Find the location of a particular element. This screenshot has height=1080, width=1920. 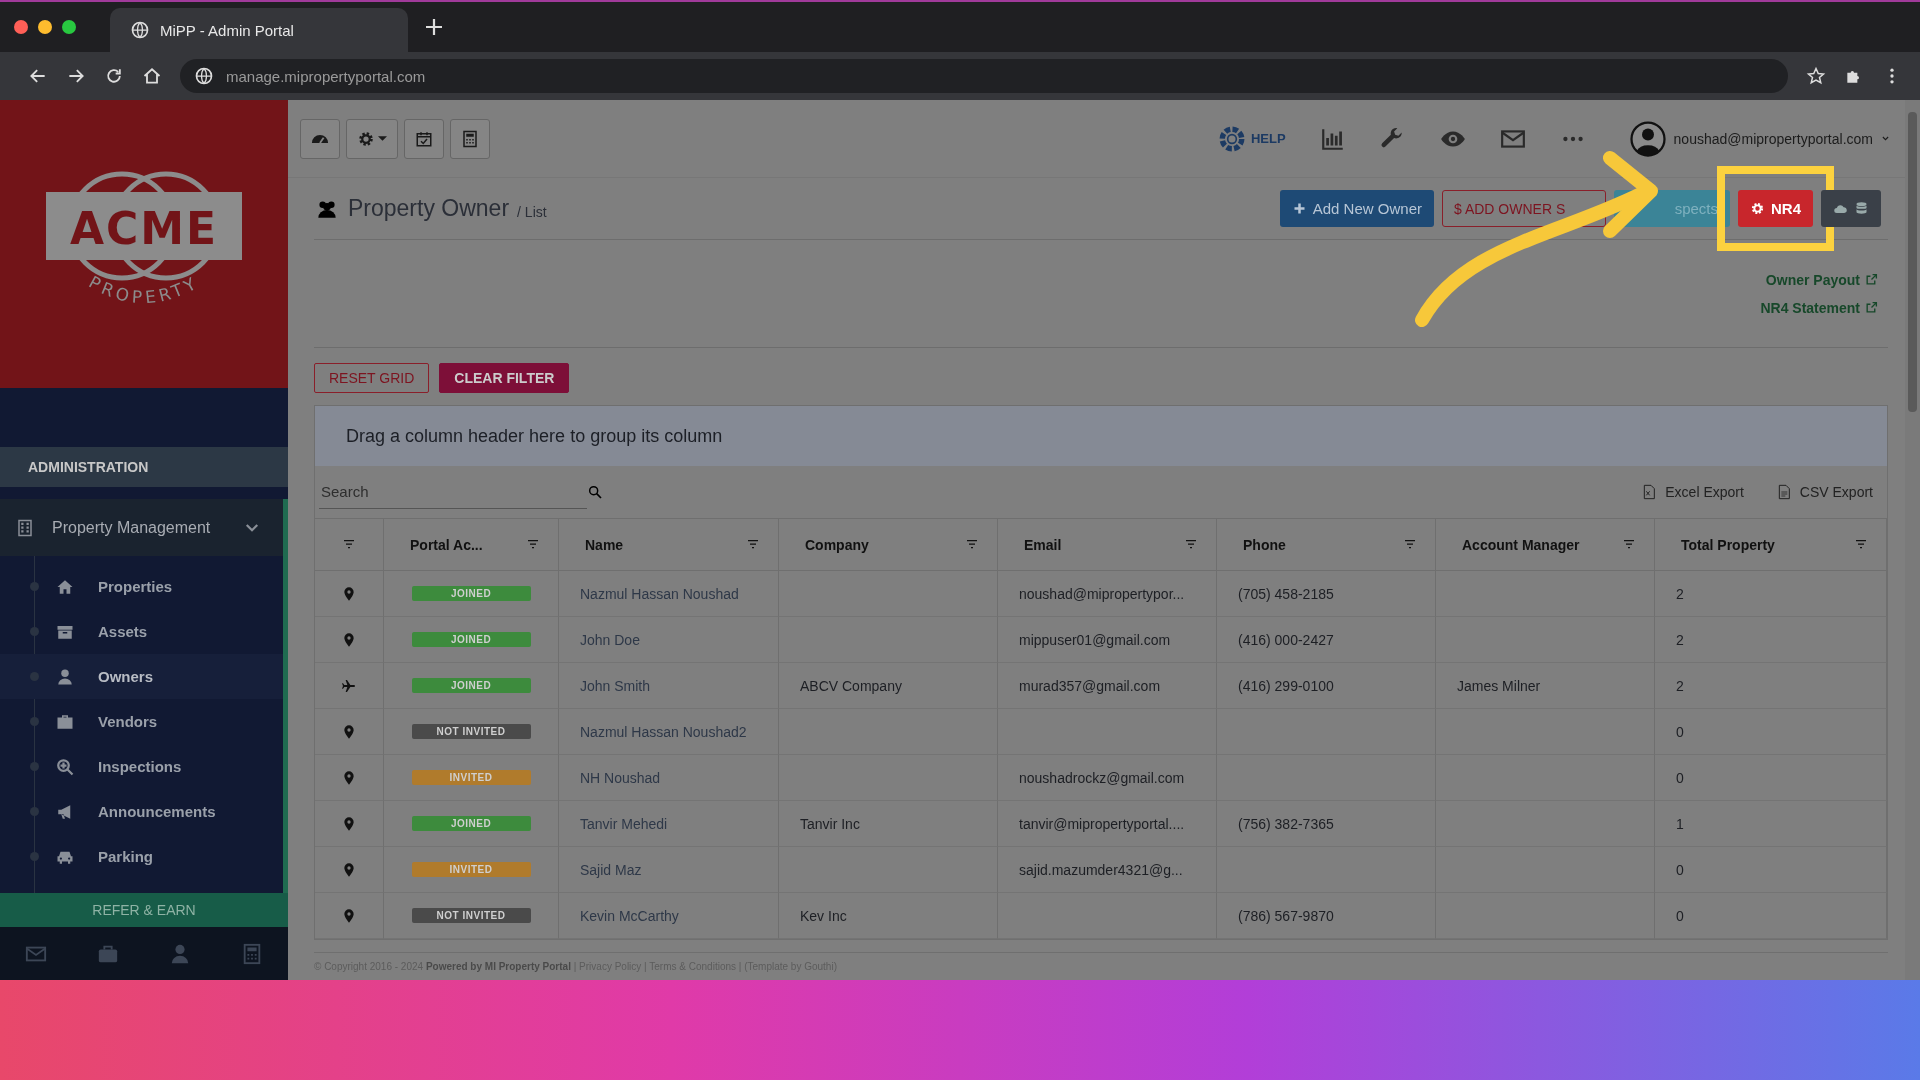

refer-and-earn-button: REFER & EARN is located at coordinates (144, 910).